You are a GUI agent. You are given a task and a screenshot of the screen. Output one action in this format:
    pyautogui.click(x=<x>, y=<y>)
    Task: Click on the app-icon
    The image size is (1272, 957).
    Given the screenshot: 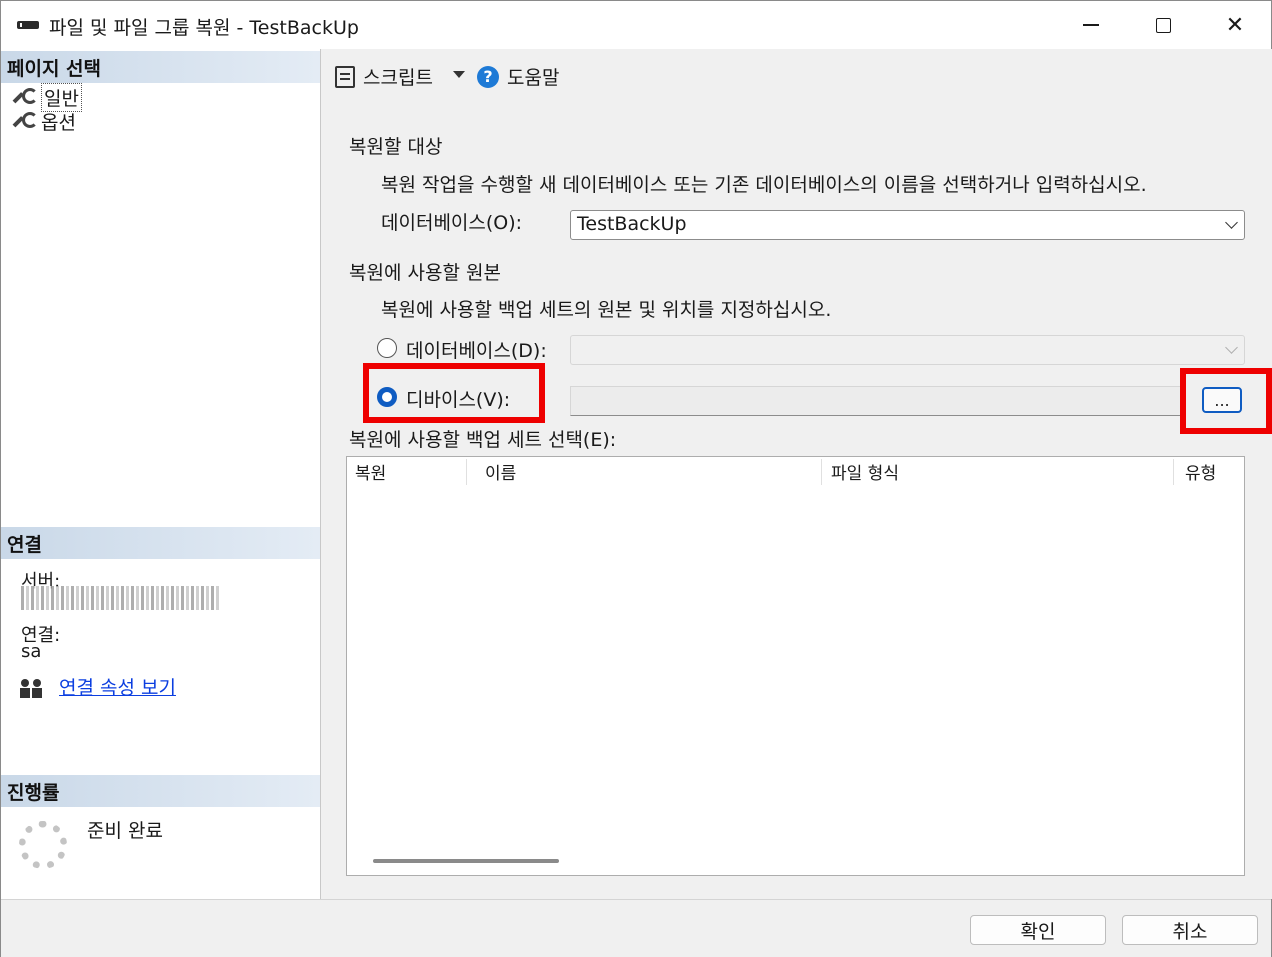 What is the action you would take?
    pyautogui.click(x=28, y=25)
    